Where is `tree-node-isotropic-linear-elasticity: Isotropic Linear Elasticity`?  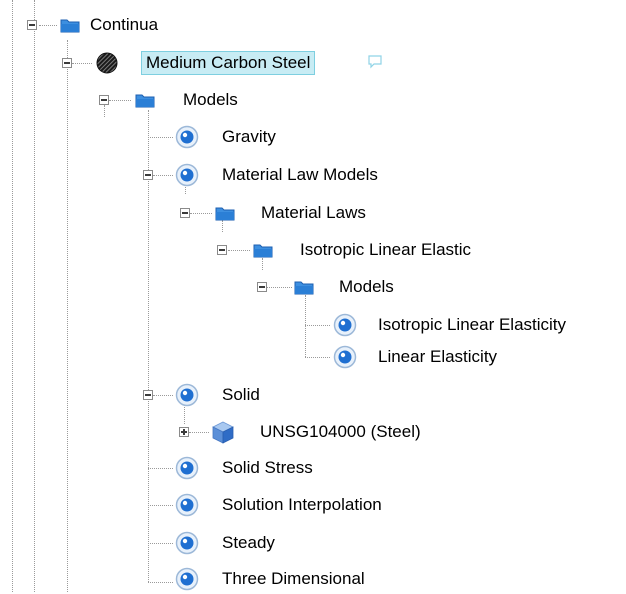 tree-node-isotropic-linear-elasticity: Isotropic Linear Elasticity is located at coordinates (313, 325).